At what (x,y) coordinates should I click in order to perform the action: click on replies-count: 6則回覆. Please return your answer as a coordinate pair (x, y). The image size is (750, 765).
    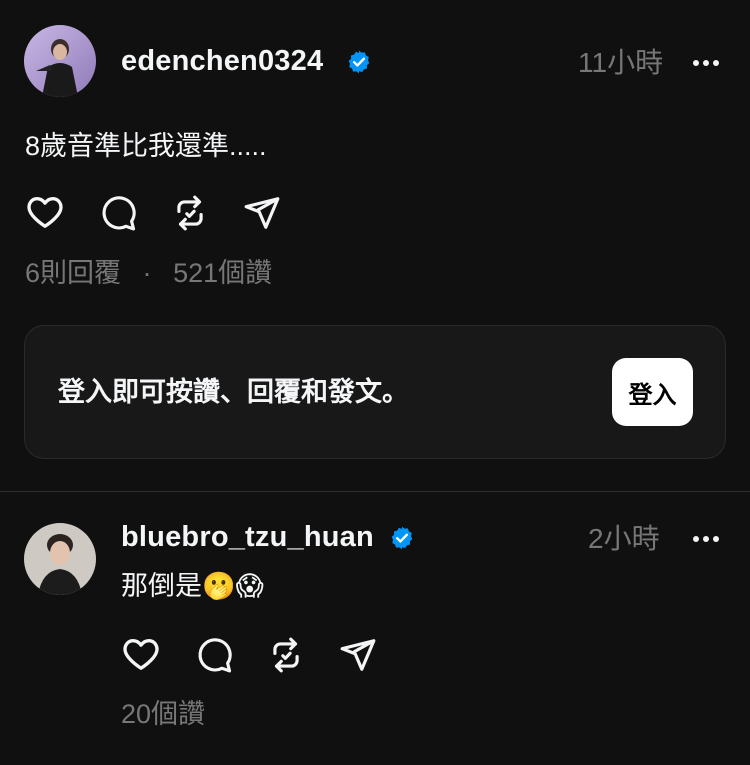
    Looking at the image, I should click on (73, 273).